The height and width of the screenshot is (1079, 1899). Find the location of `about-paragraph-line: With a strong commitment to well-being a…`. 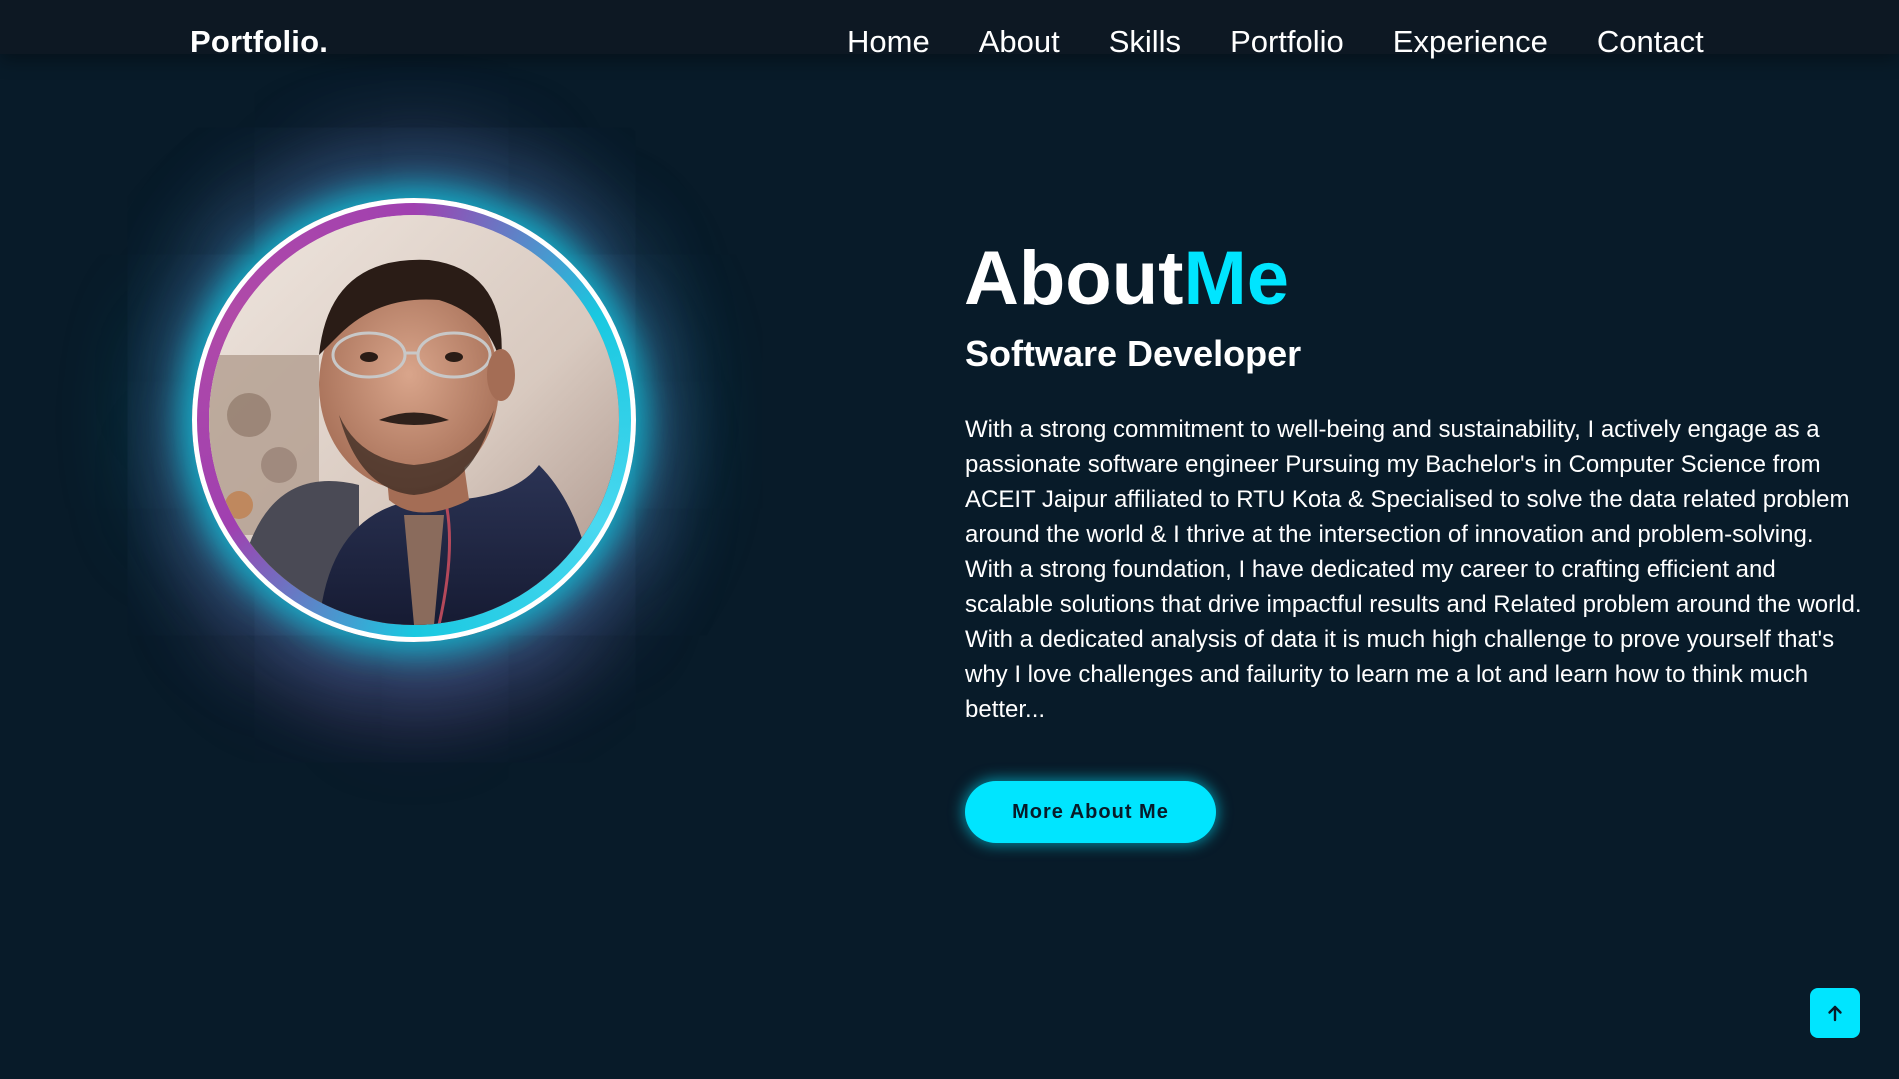

about-paragraph-line: With a strong commitment to well-being a… is located at coordinates (1392, 429).